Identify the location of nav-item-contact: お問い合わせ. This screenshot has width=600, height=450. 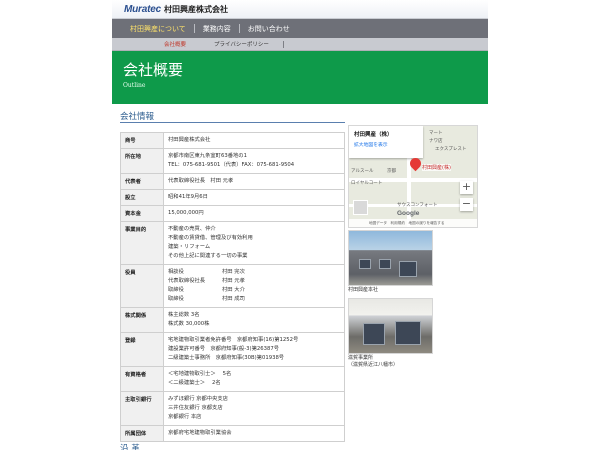
(269, 29).